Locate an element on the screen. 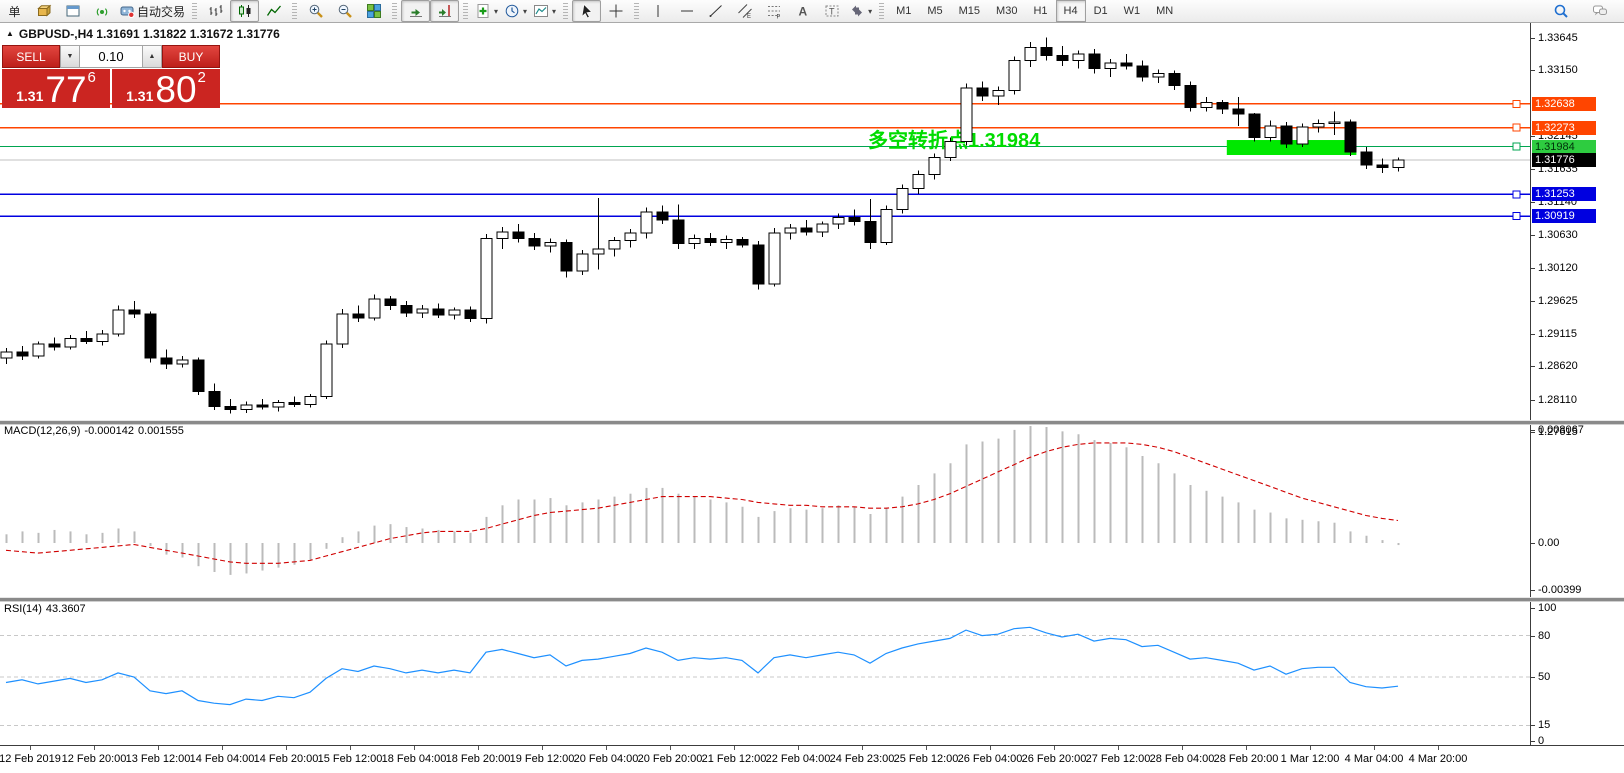 Image resolution: width=1624 pixels, height=773 pixels. timeframe-button-d1: D1 is located at coordinates (1101, 11).